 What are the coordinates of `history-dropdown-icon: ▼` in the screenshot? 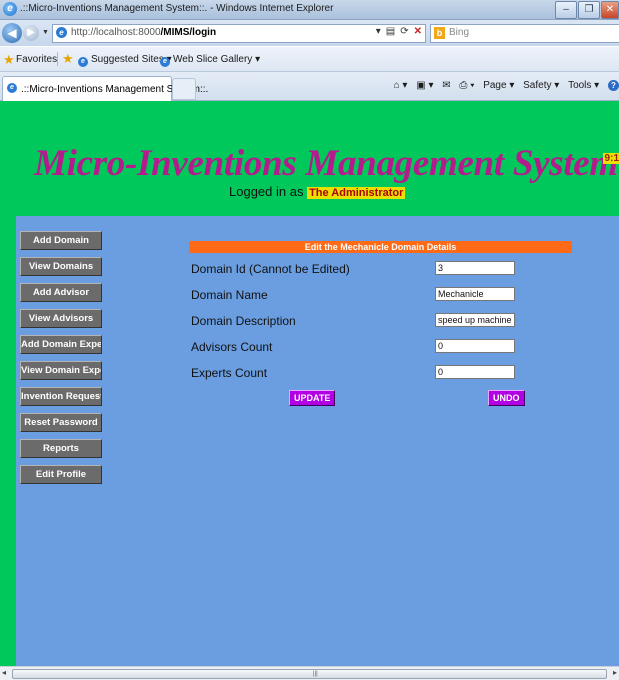 It's located at (45, 32).